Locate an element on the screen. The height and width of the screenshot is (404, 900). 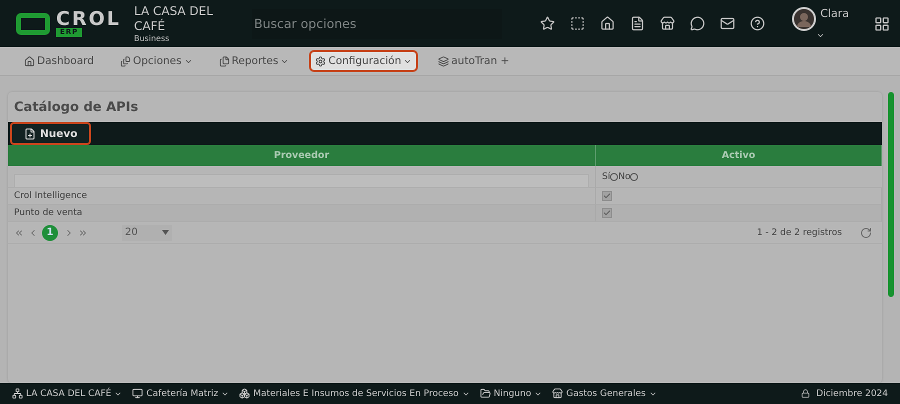
plan-label: Business is located at coordinates (152, 38).